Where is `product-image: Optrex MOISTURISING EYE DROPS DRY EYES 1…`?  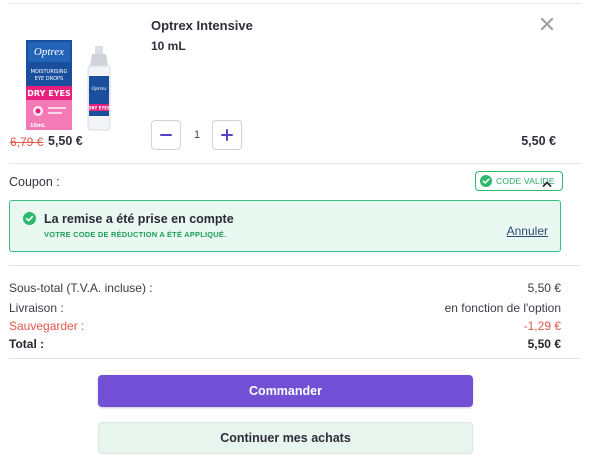
product-image: Optrex MOISTURISING EYE DROPS DRY EYES 1… is located at coordinates (76, 86).